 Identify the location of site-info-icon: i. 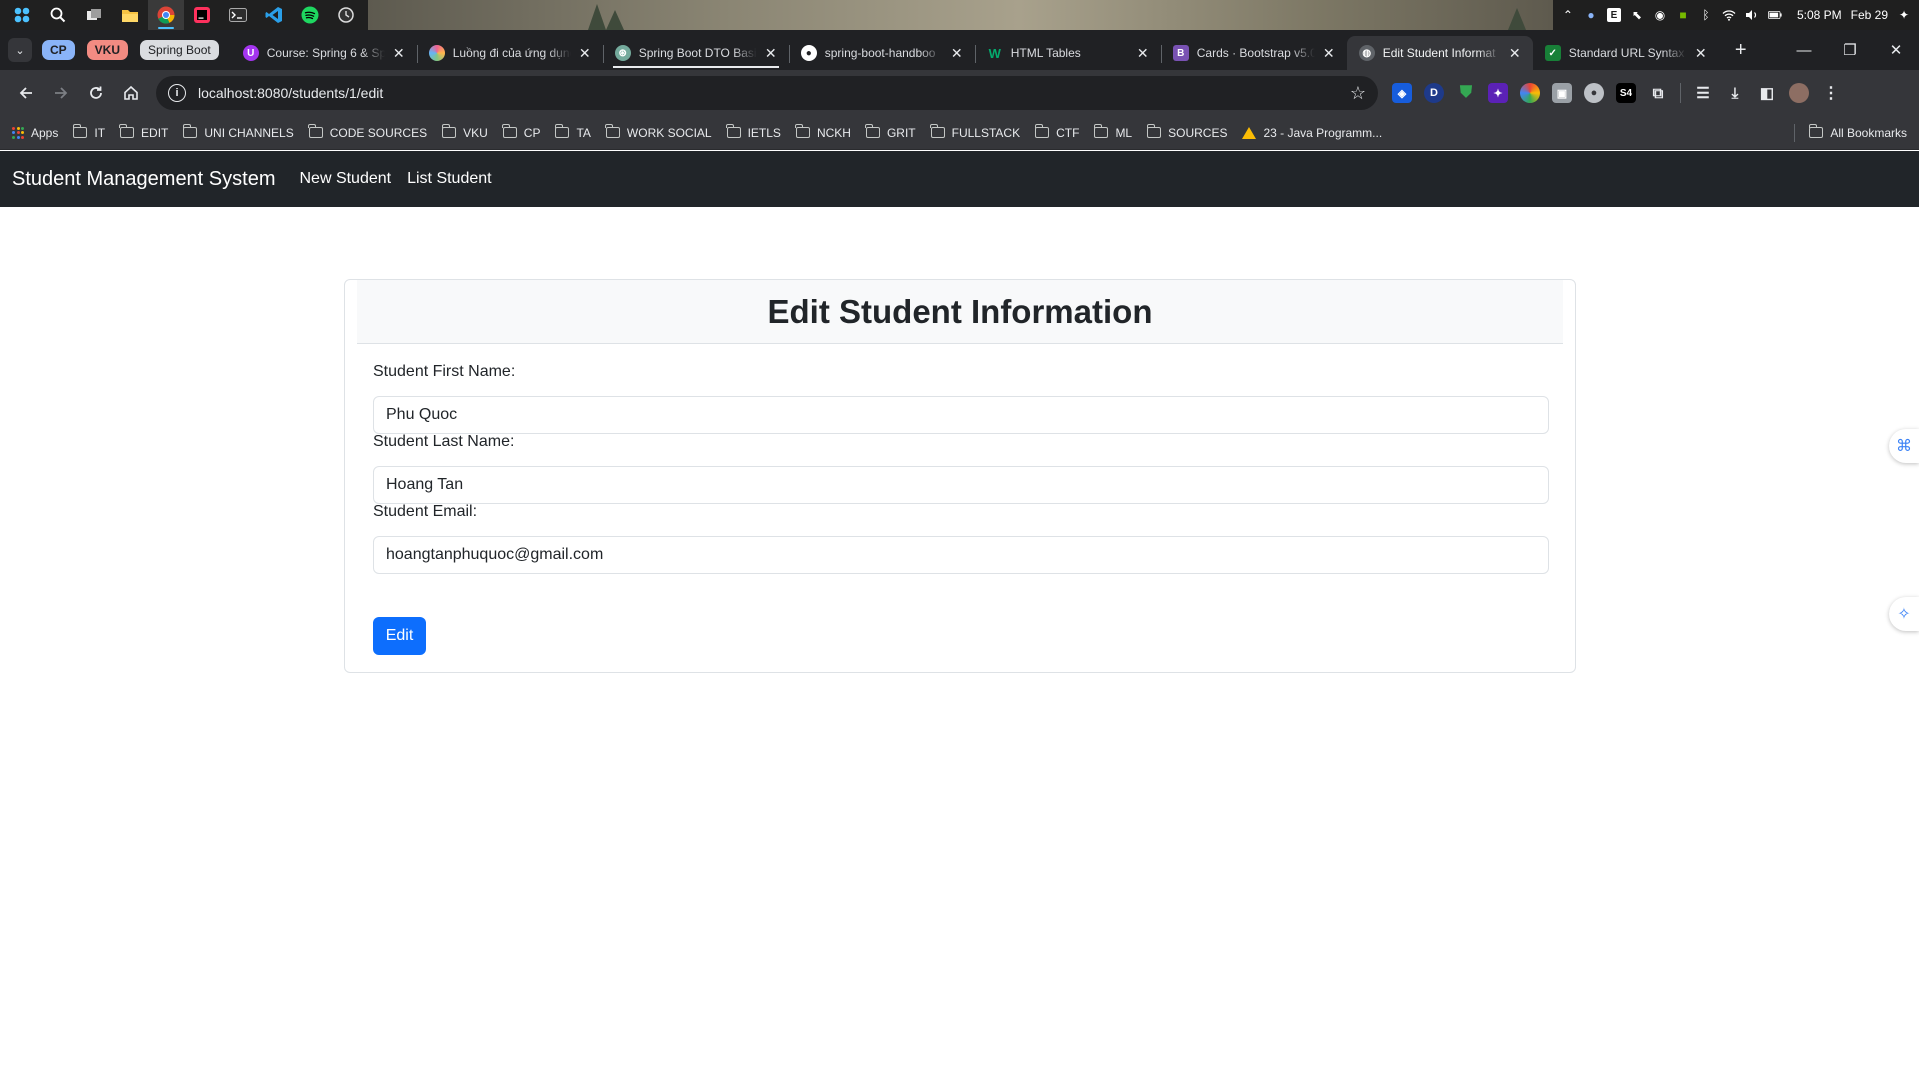
(177, 93).